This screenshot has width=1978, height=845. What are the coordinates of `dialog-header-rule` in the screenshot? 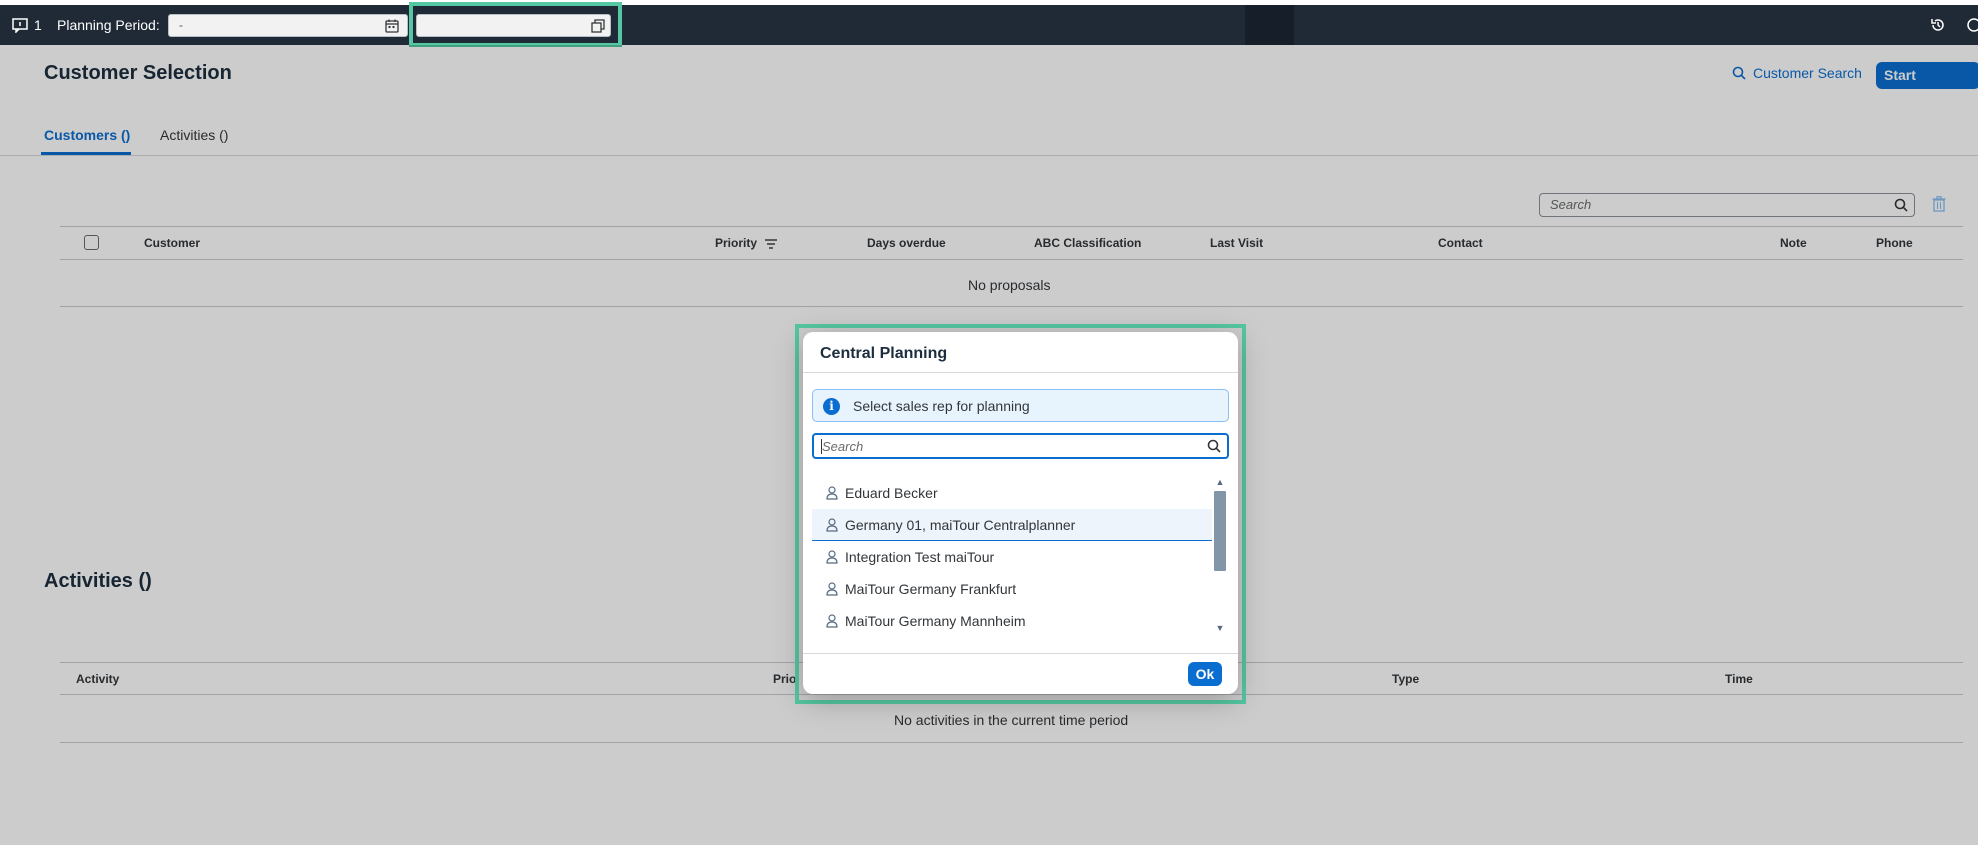 It's located at (1020, 372).